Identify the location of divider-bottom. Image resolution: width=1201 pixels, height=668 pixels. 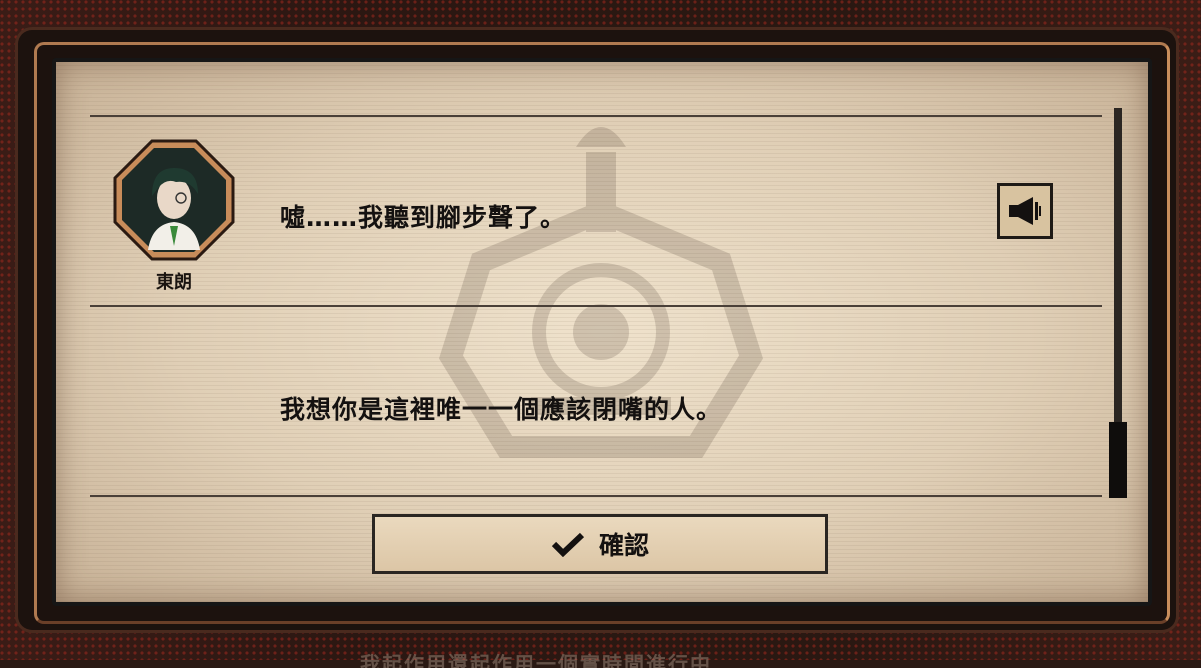
(596, 496).